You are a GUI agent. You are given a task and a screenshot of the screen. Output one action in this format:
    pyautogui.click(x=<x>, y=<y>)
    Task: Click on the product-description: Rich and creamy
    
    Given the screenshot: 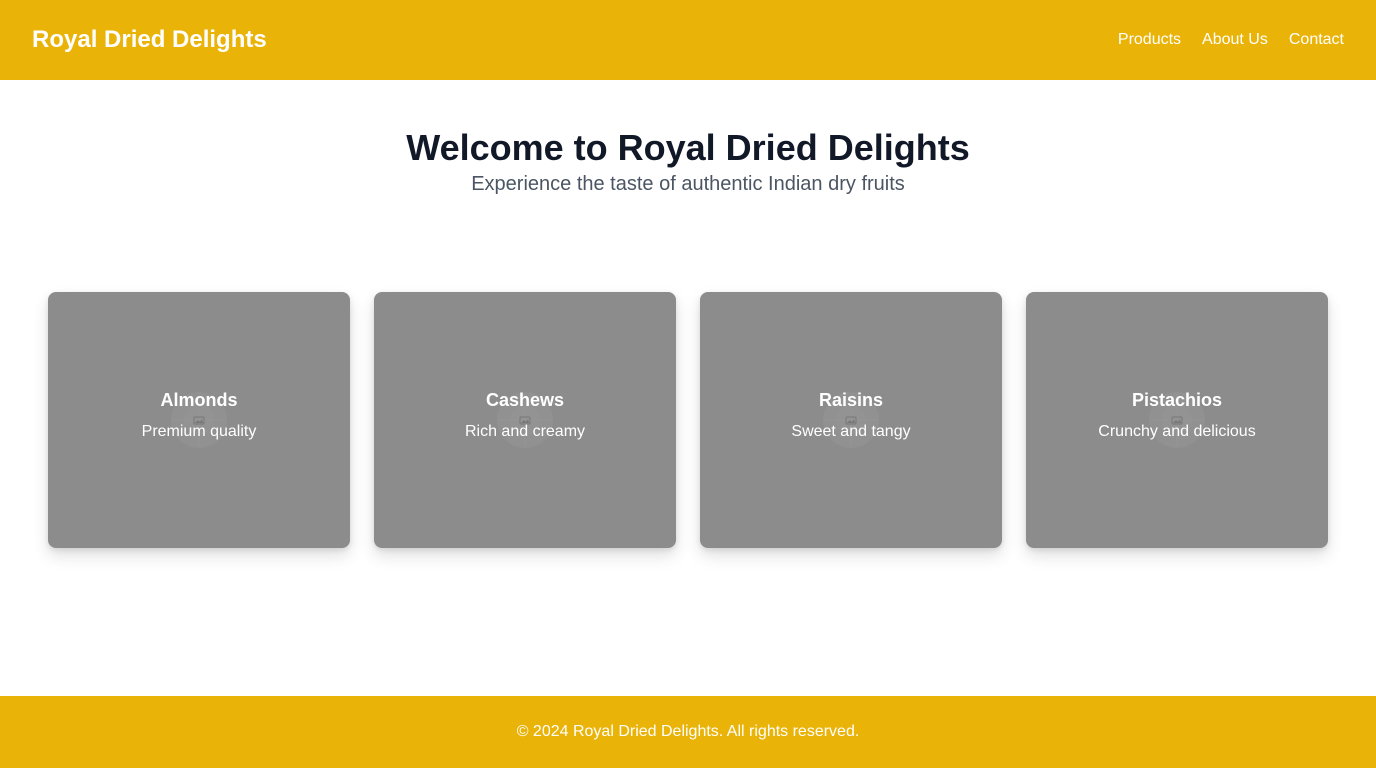 What is the action you would take?
    pyautogui.click(x=525, y=431)
    